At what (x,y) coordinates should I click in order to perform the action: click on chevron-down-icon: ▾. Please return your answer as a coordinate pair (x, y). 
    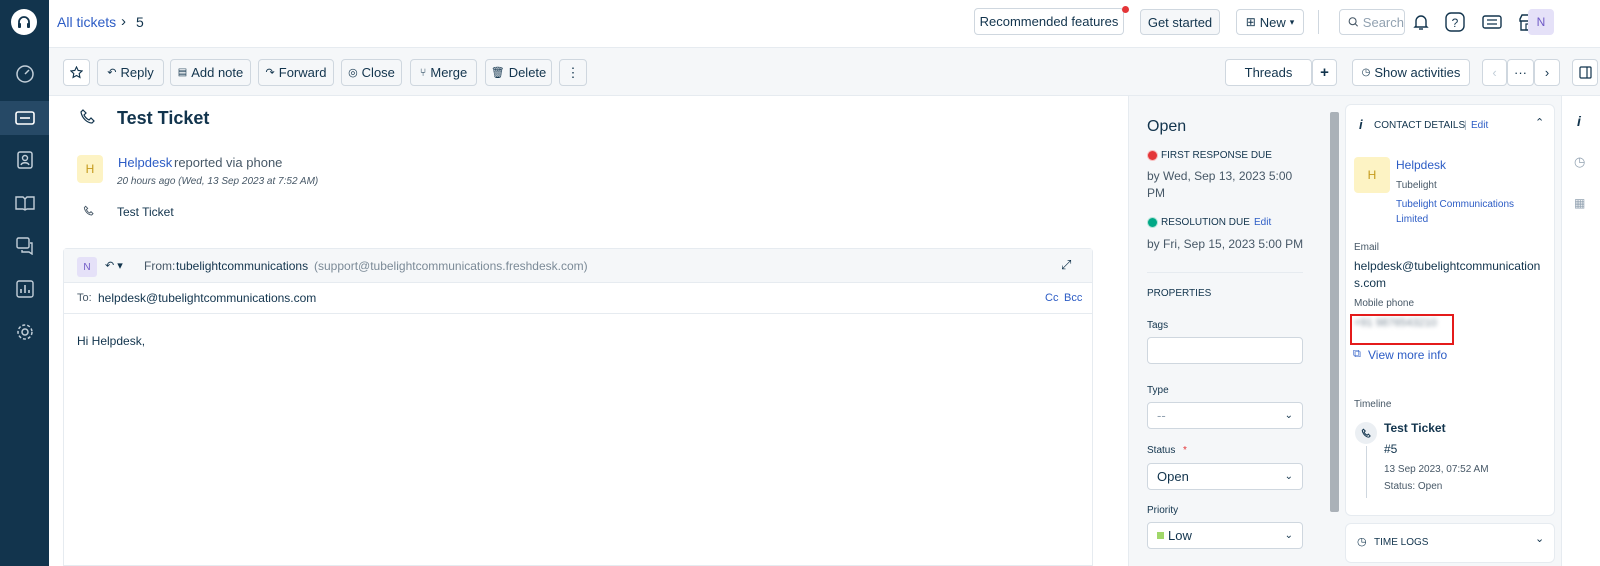
    Looking at the image, I should click on (1292, 21).